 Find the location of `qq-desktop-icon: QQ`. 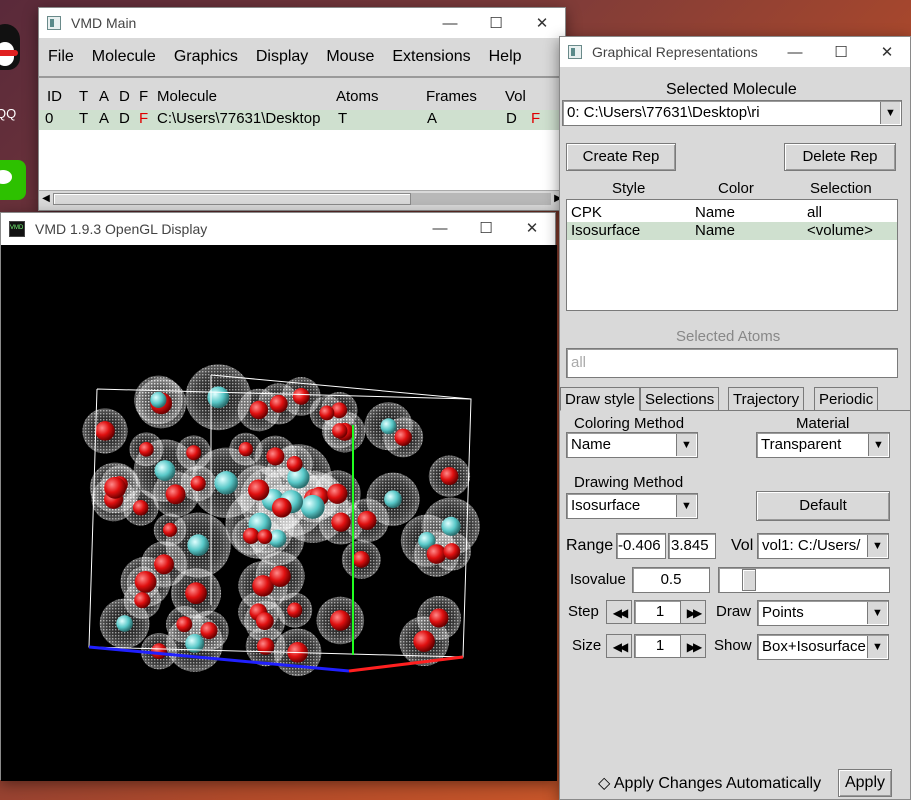

qq-desktop-icon: QQ is located at coordinates (20, 70).